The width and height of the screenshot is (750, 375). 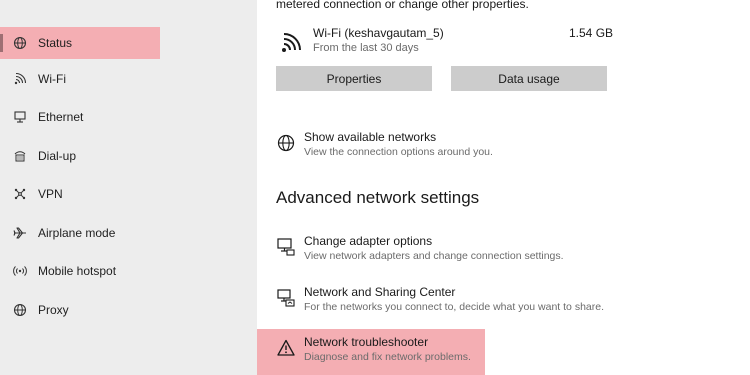 What do you see at coordinates (57, 156) in the screenshot?
I see `sidebar-item-label: Dial-up` at bounding box center [57, 156].